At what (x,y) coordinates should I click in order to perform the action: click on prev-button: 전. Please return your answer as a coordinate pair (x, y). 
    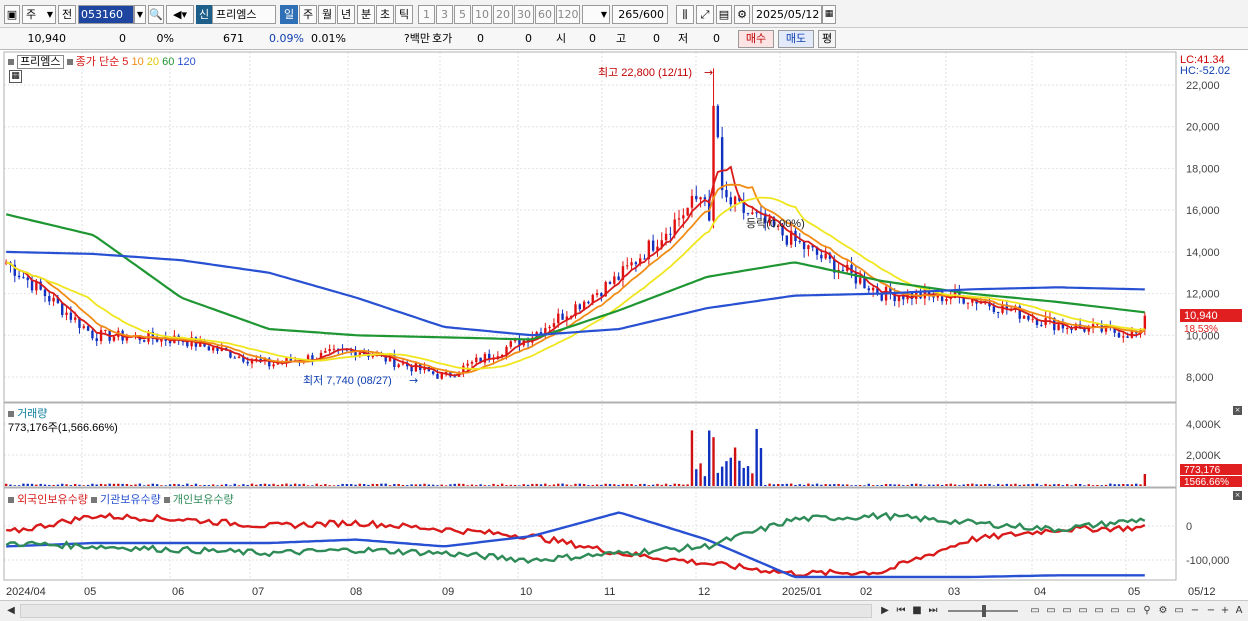
    Looking at the image, I should click on (67, 14).